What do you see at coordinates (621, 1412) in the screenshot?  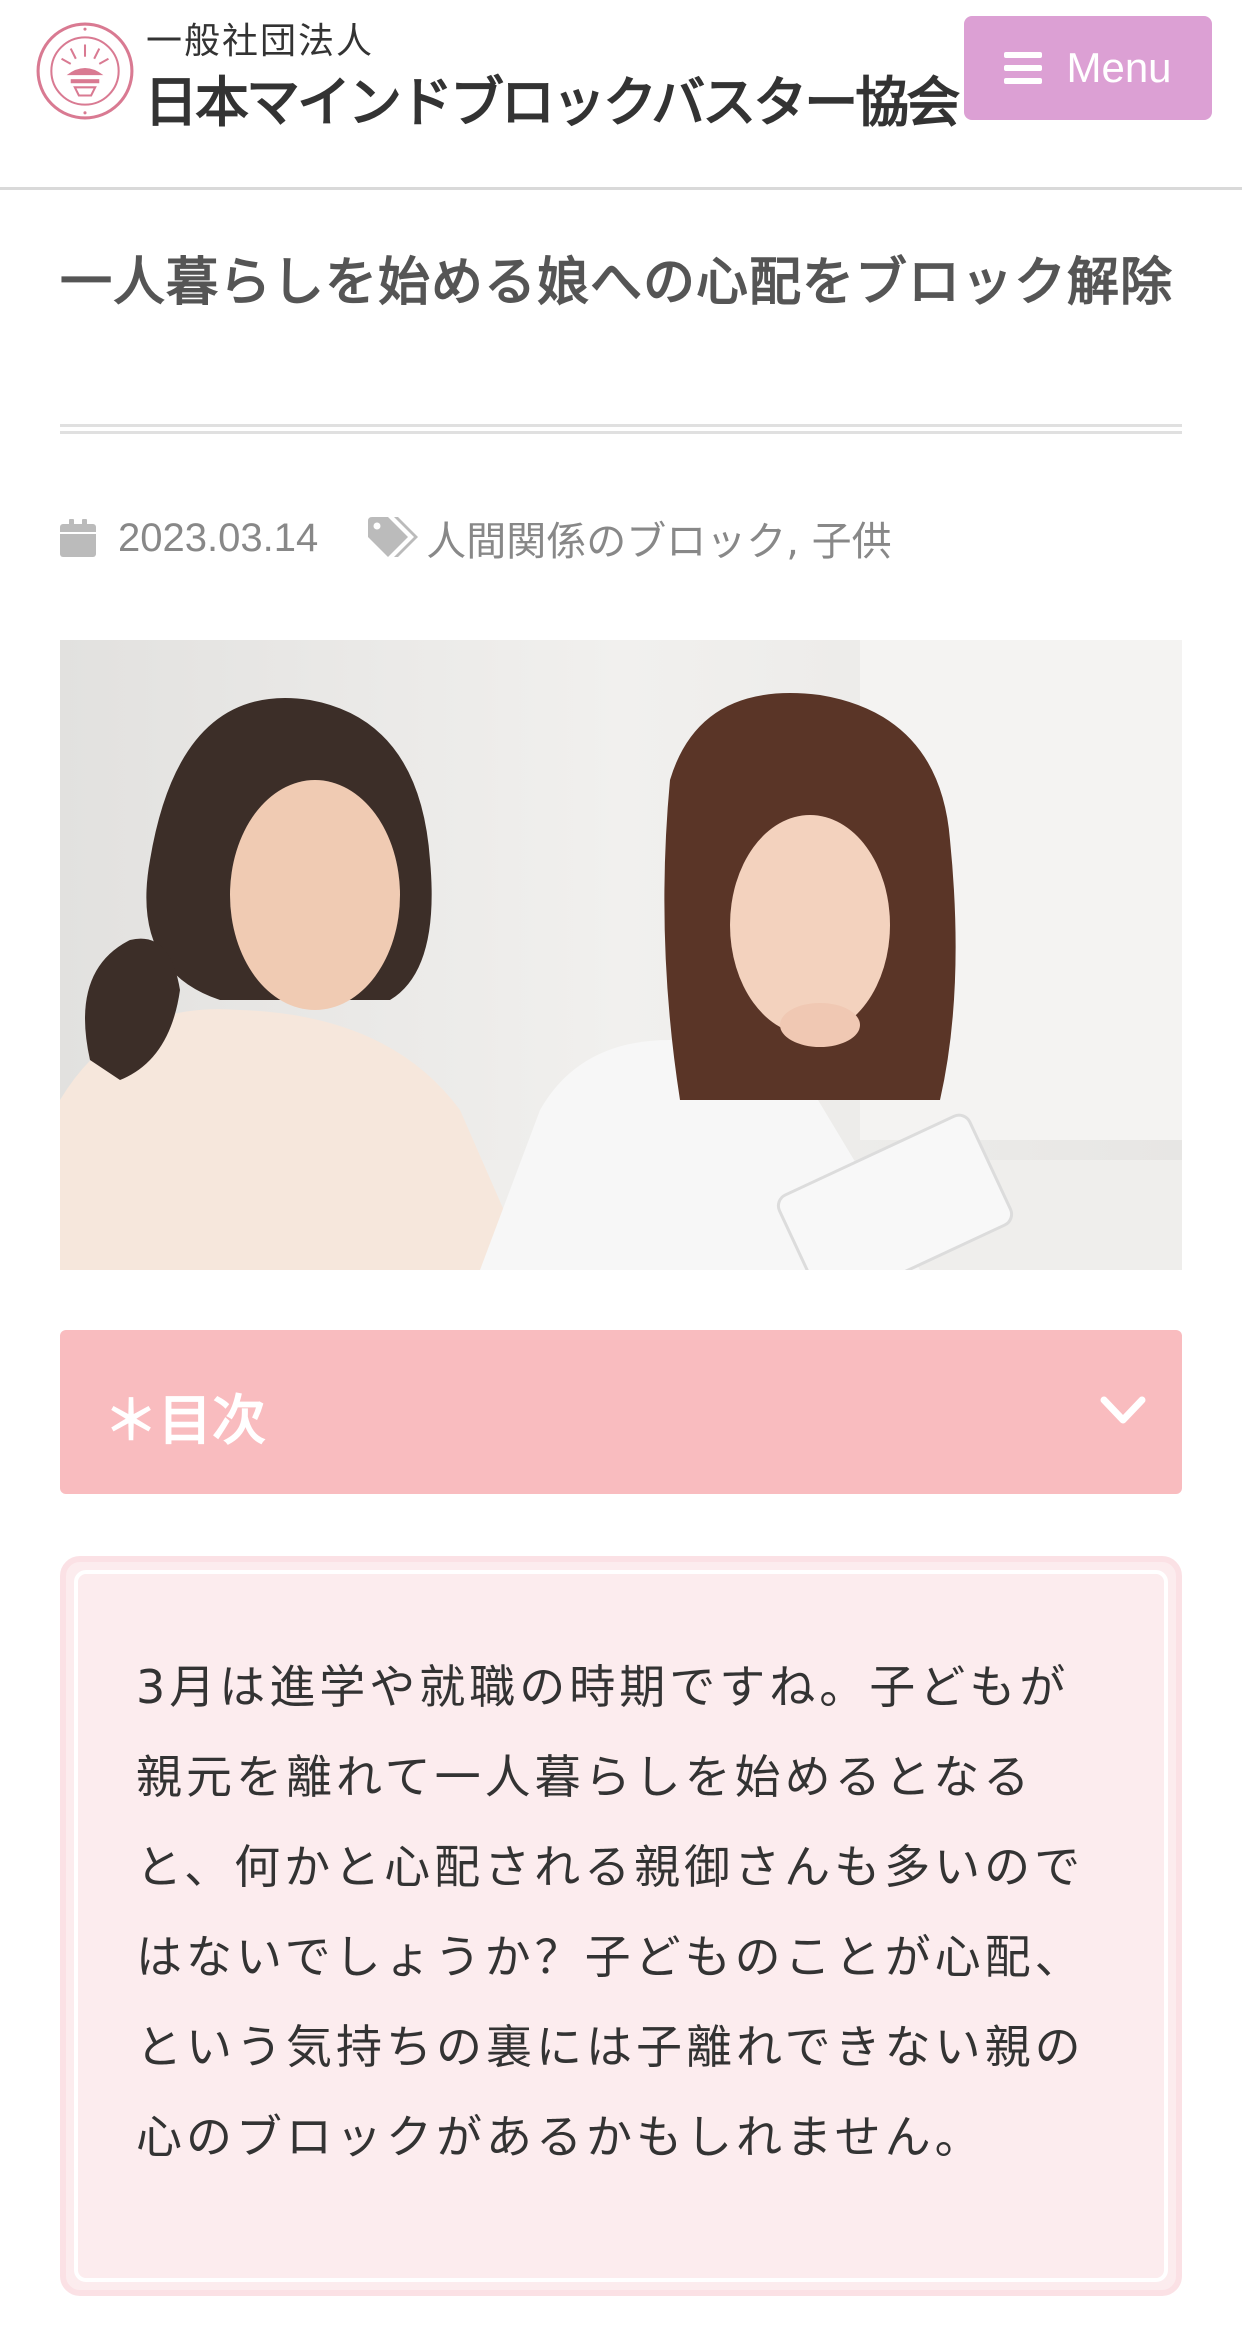 I see `table-of-contents-toggle: ＊目次` at bounding box center [621, 1412].